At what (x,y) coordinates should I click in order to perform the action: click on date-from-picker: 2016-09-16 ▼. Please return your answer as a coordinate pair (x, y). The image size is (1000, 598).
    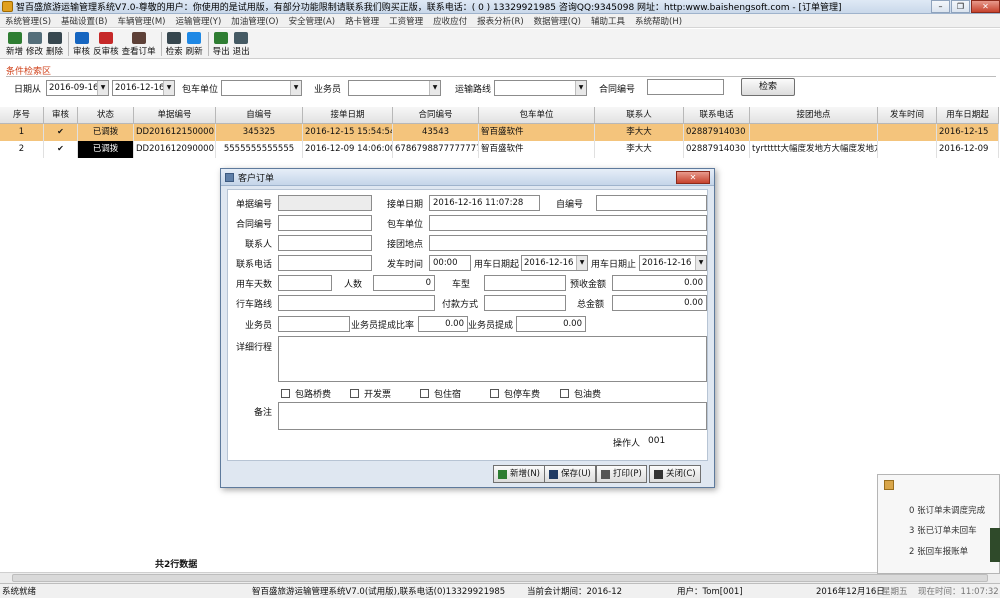
    Looking at the image, I should click on (77, 88).